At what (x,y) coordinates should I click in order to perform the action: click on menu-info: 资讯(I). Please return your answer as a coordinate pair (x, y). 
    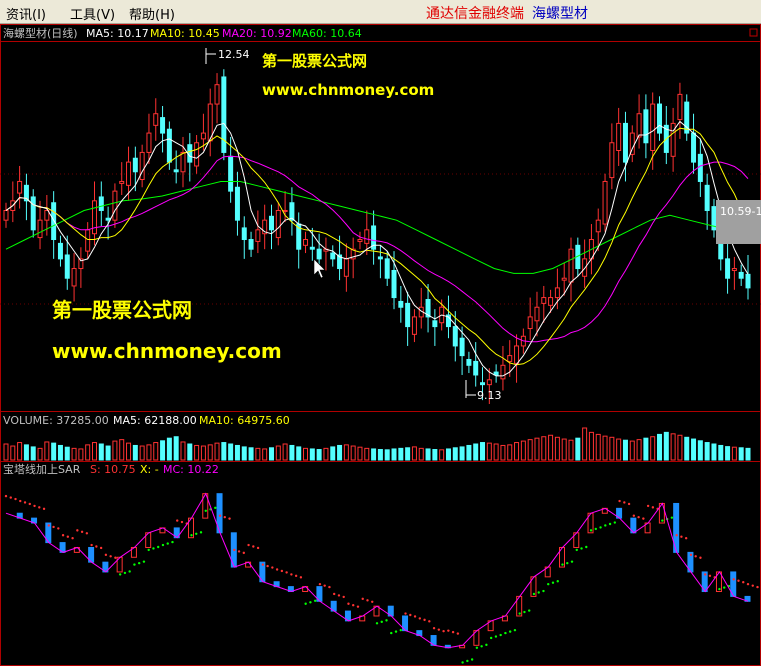
    Looking at the image, I should click on (26, 13).